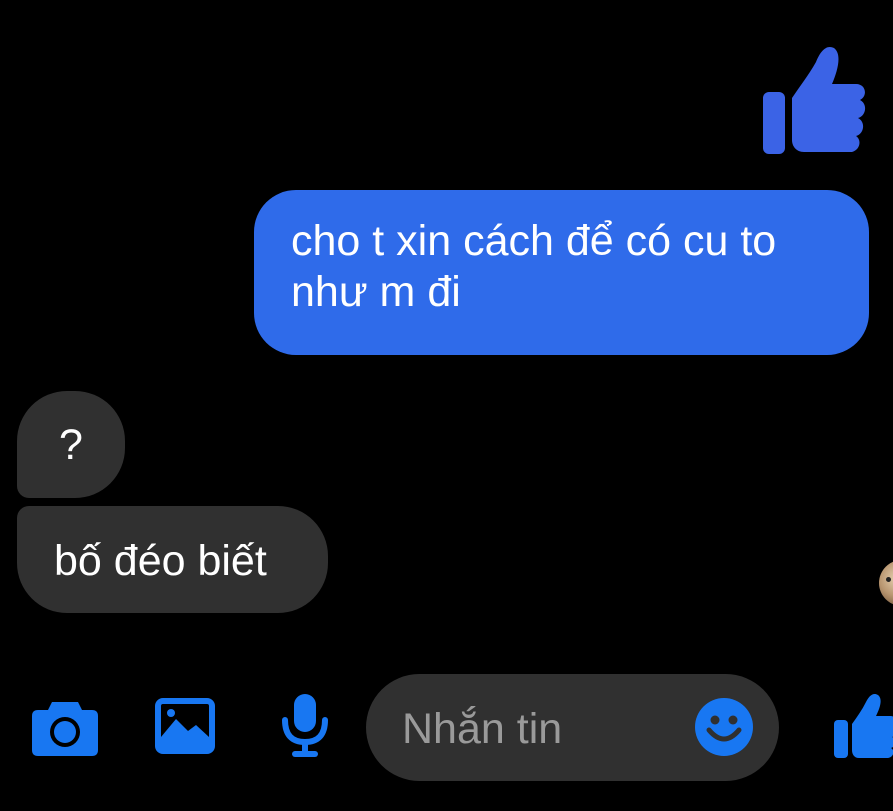 Image resolution: width=893 pixels, height=811 pixels. What do you see at coordinates (774, 123) in the screenshot?
I see `thumb-cuff` at bounding box center [774, 123].